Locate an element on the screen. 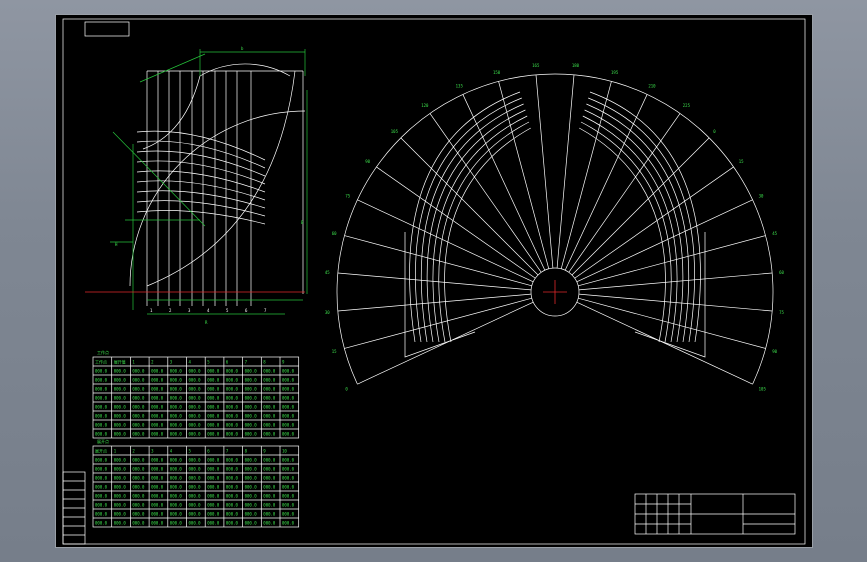 This screenshot has width=867, height=562. table2-header-cell: 4 is located at coordinates (171, 451).